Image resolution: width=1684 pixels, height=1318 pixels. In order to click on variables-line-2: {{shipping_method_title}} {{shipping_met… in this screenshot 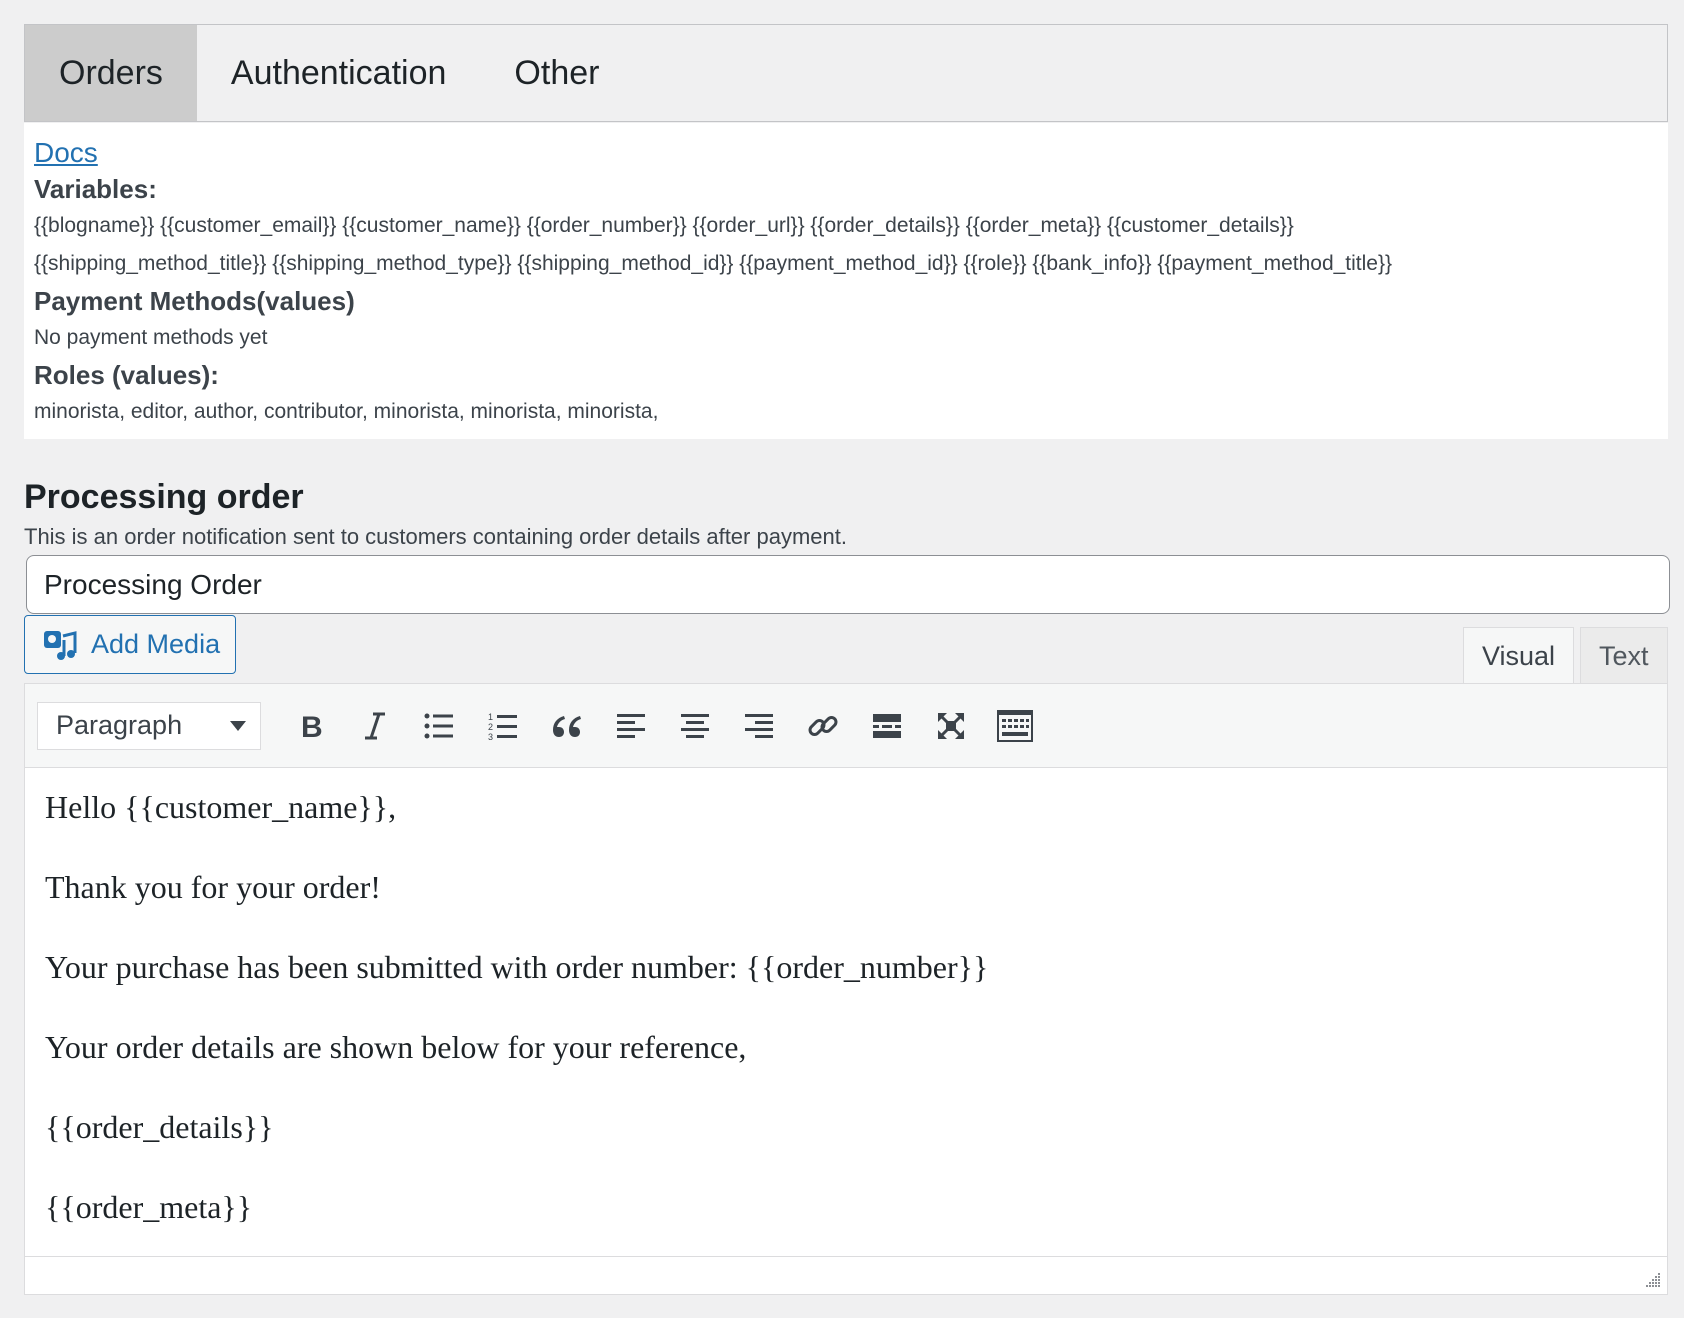, I will do `click(713, 263)`.